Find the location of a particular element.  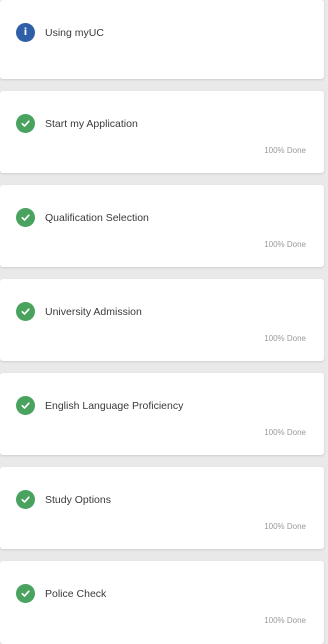

step-card-using-myuc: i Using myUC is located at coordinates (162, 39).